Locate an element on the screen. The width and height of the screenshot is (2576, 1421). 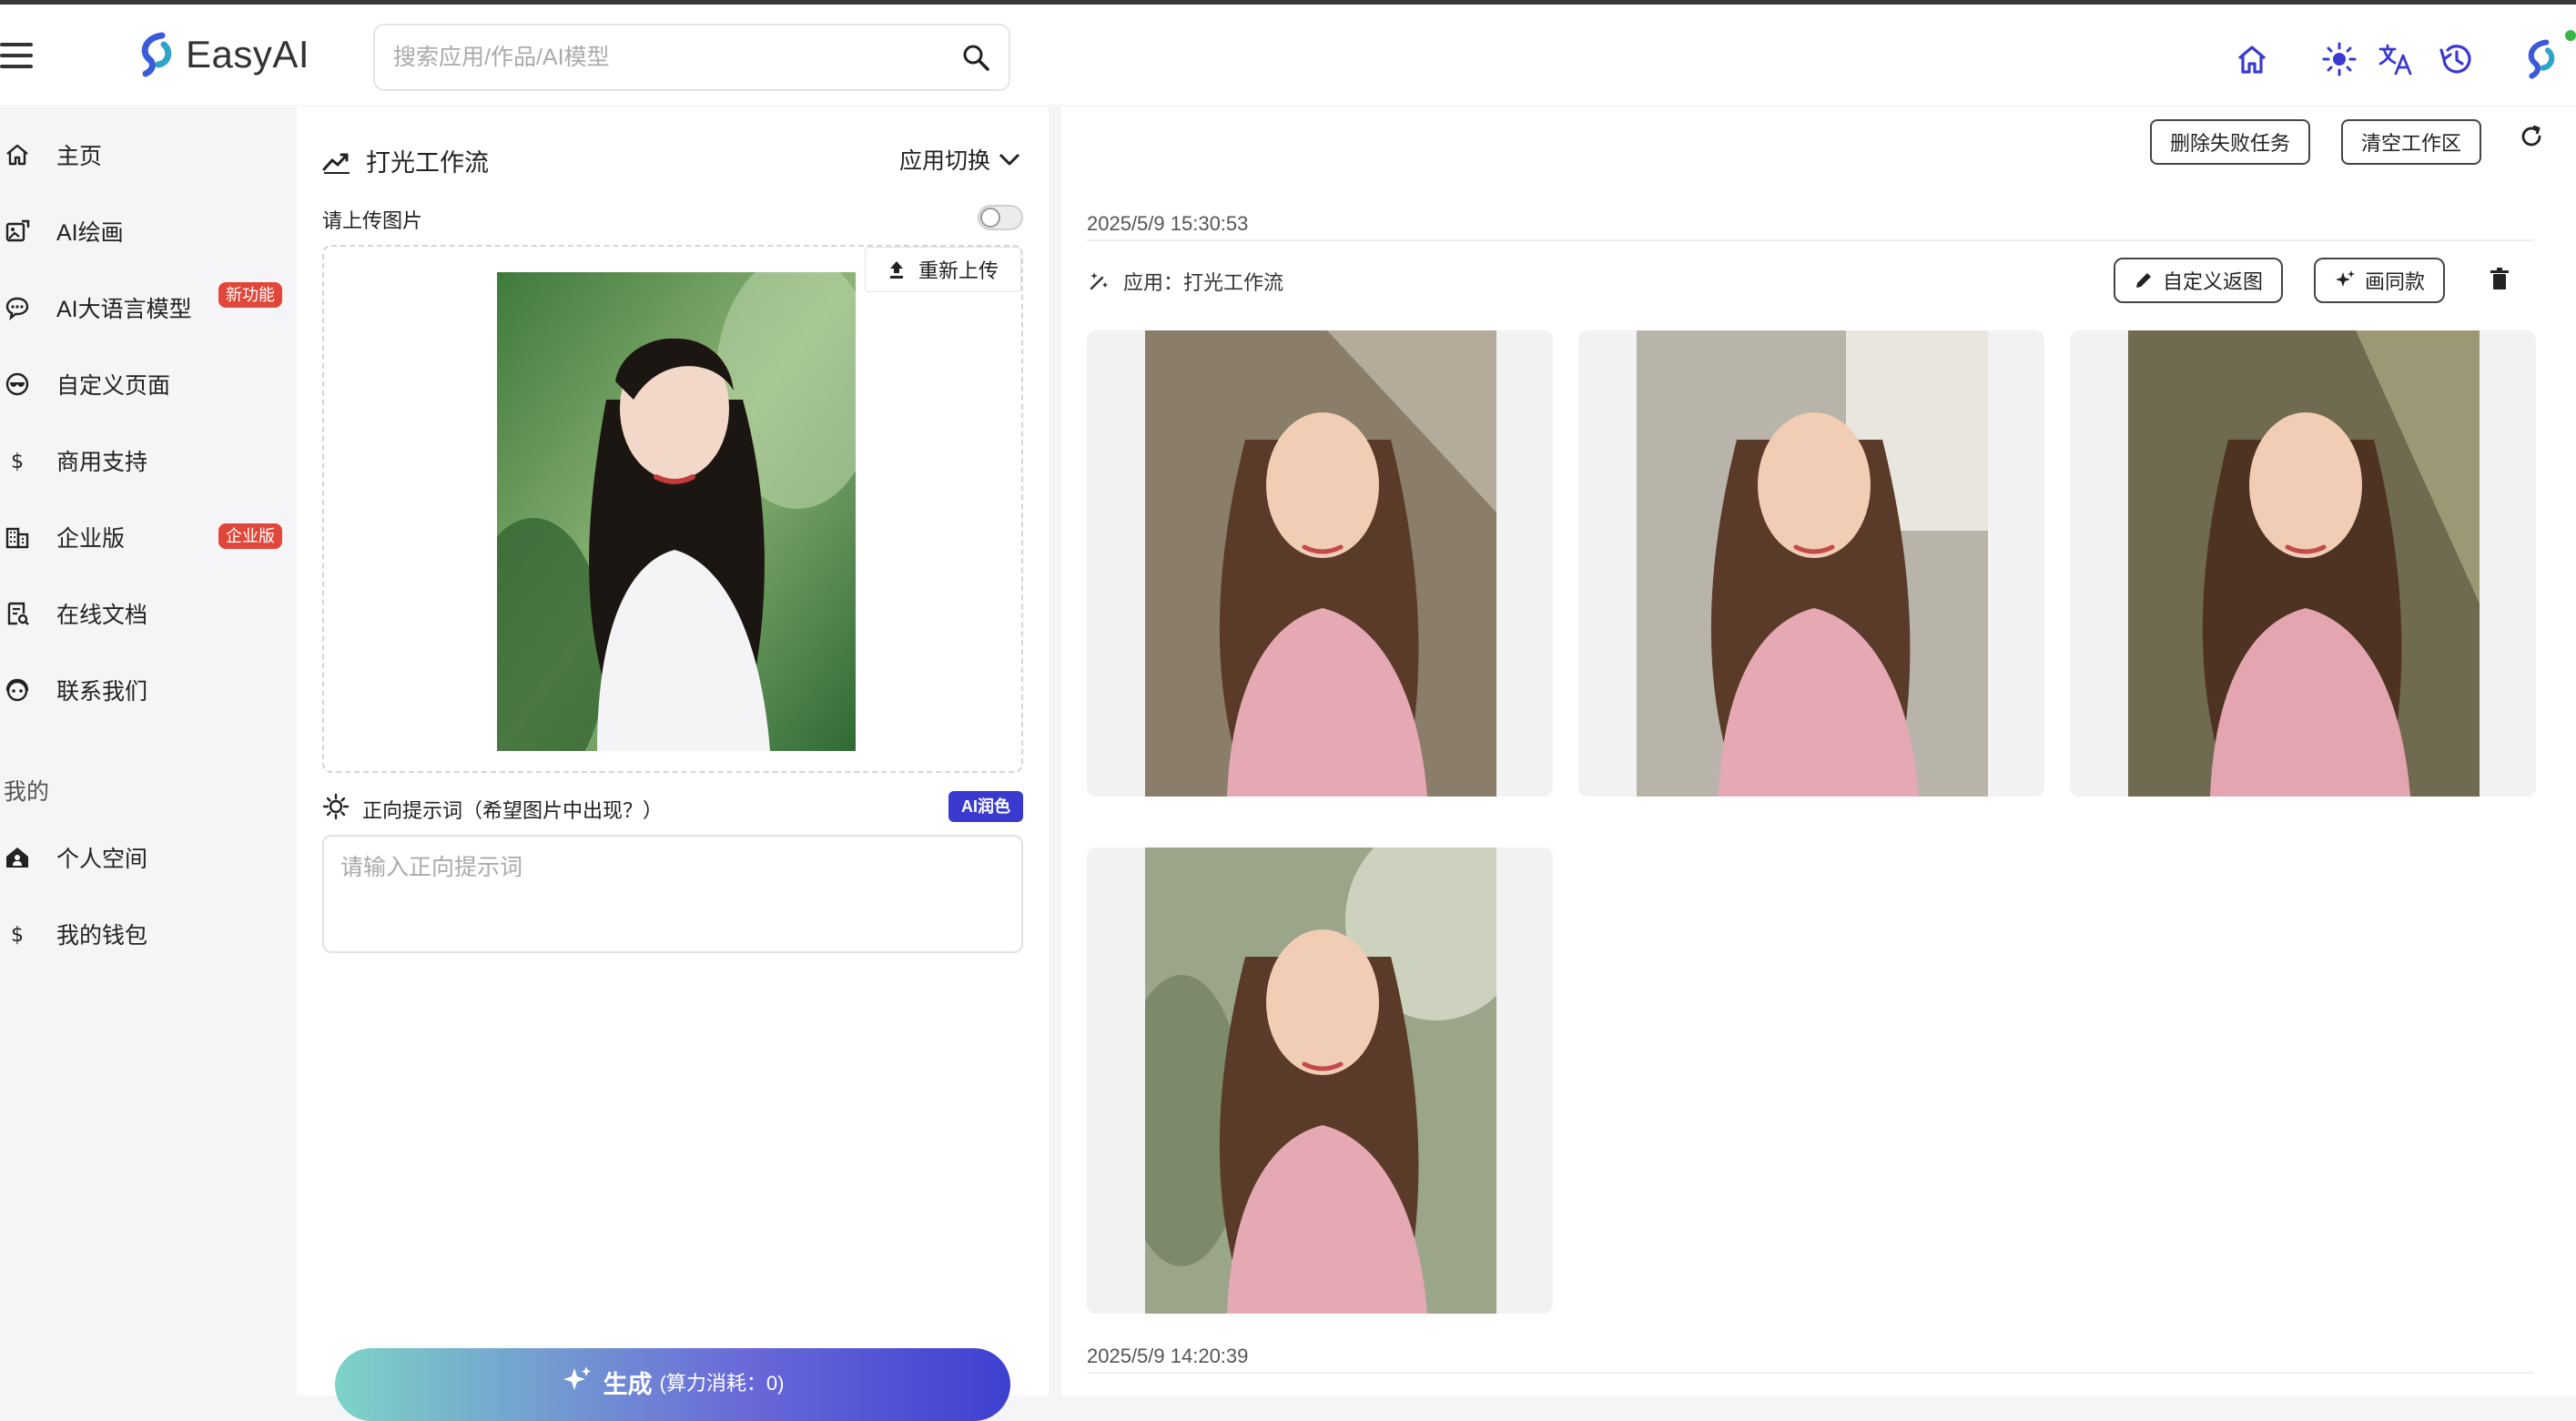
app-switch-dropdown: 应用切换 is located at coordinates (960, 159).